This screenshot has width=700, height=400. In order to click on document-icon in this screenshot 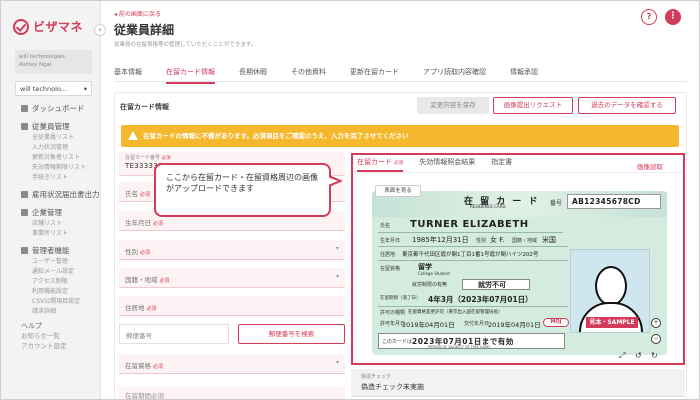, I will do `click(24, 194)`.